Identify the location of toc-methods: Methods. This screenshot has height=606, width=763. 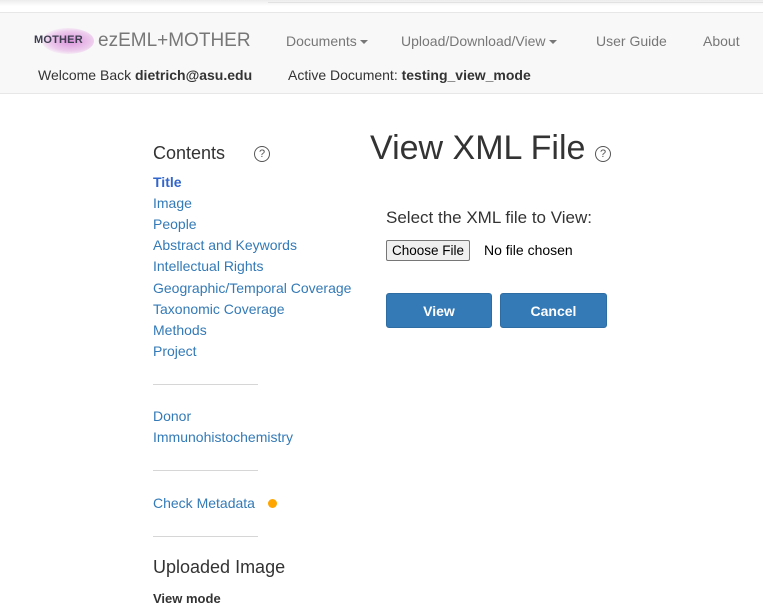
(180, 330).